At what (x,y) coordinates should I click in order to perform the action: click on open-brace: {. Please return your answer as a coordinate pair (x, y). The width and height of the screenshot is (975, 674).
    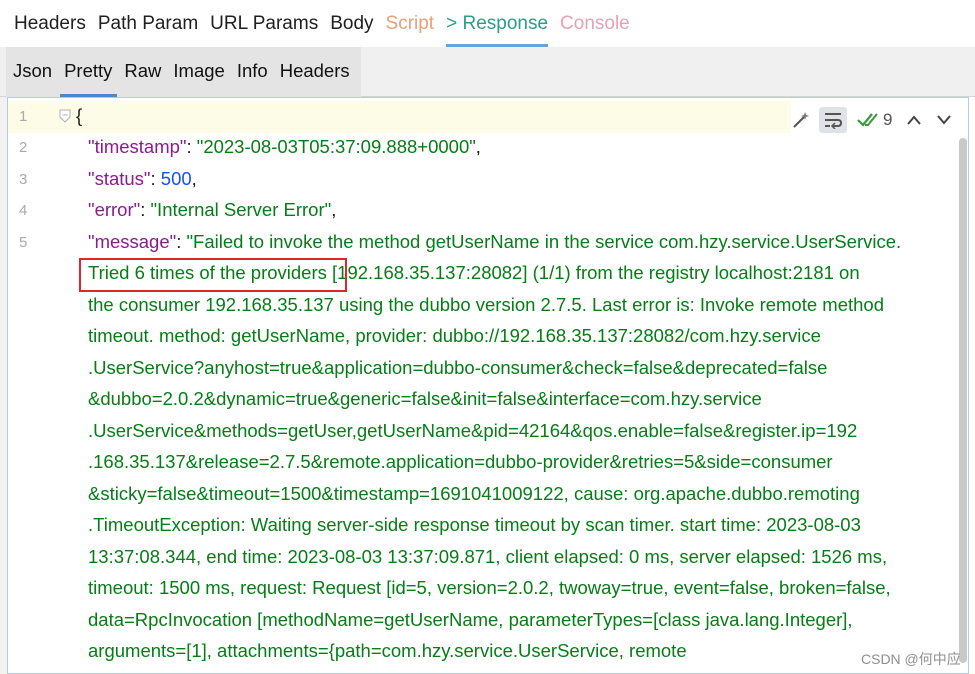
    Looking at the image, I should click on (79, 115).